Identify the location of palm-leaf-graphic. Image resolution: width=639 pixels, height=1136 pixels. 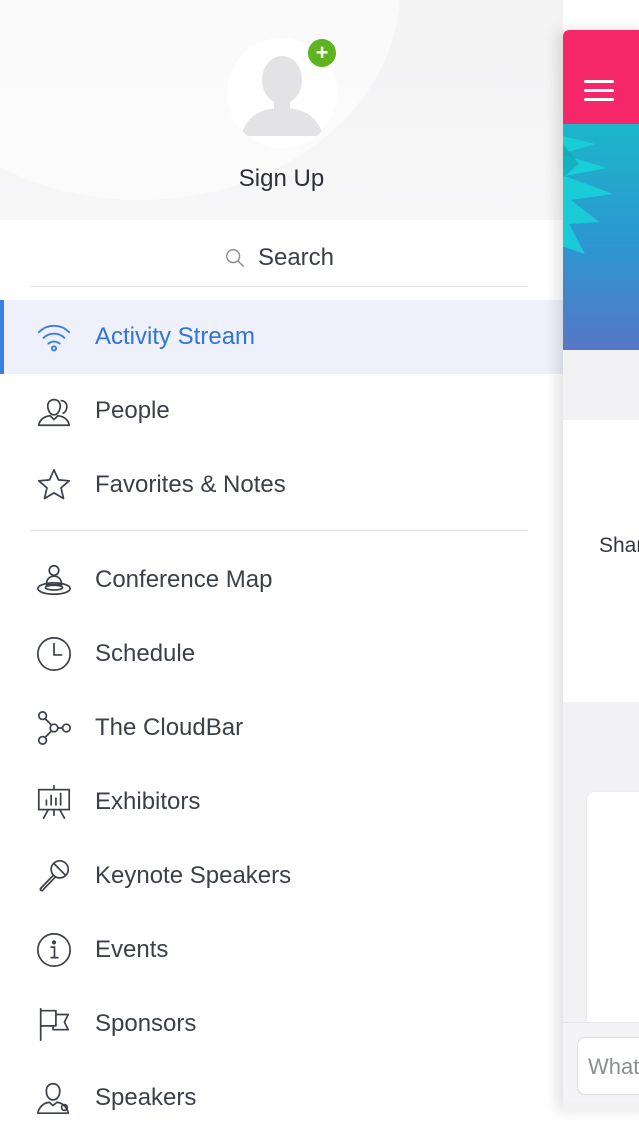
(588, 195).